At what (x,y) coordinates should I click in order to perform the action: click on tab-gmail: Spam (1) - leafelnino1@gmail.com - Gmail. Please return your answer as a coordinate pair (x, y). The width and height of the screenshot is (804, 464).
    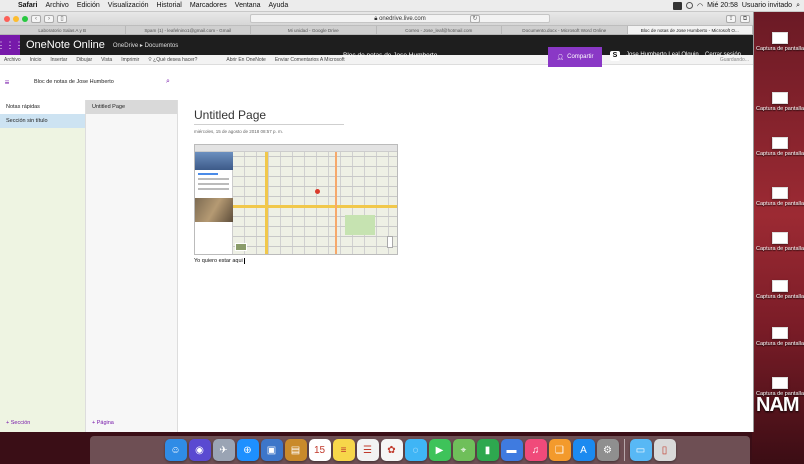
    Looking at the image, I should click on (188, 30).